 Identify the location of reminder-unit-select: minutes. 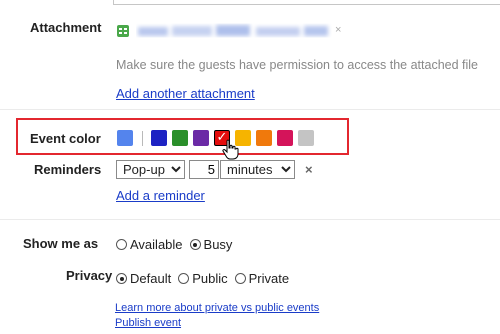
(257, 169).